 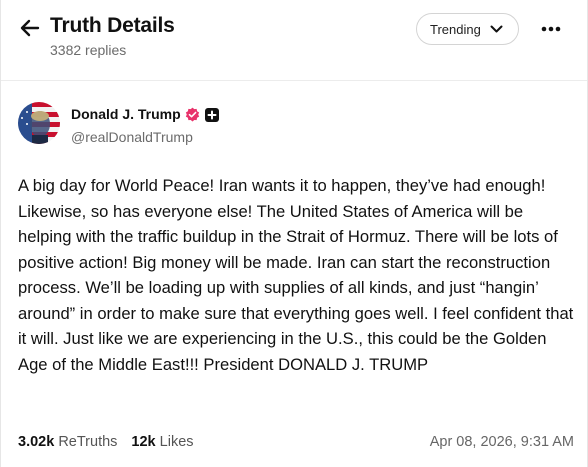 I want to click on likes-stat: 12k Likes, so click(x=162, y=442).